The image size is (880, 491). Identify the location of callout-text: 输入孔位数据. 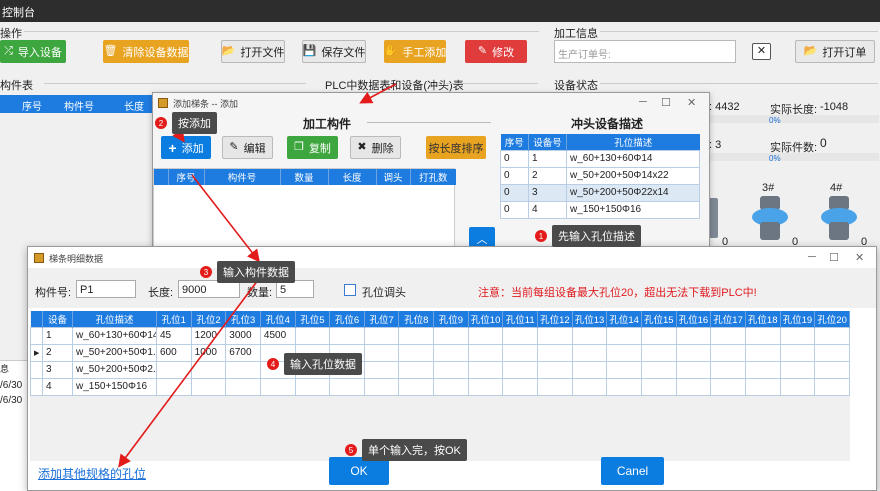
(323, 364).